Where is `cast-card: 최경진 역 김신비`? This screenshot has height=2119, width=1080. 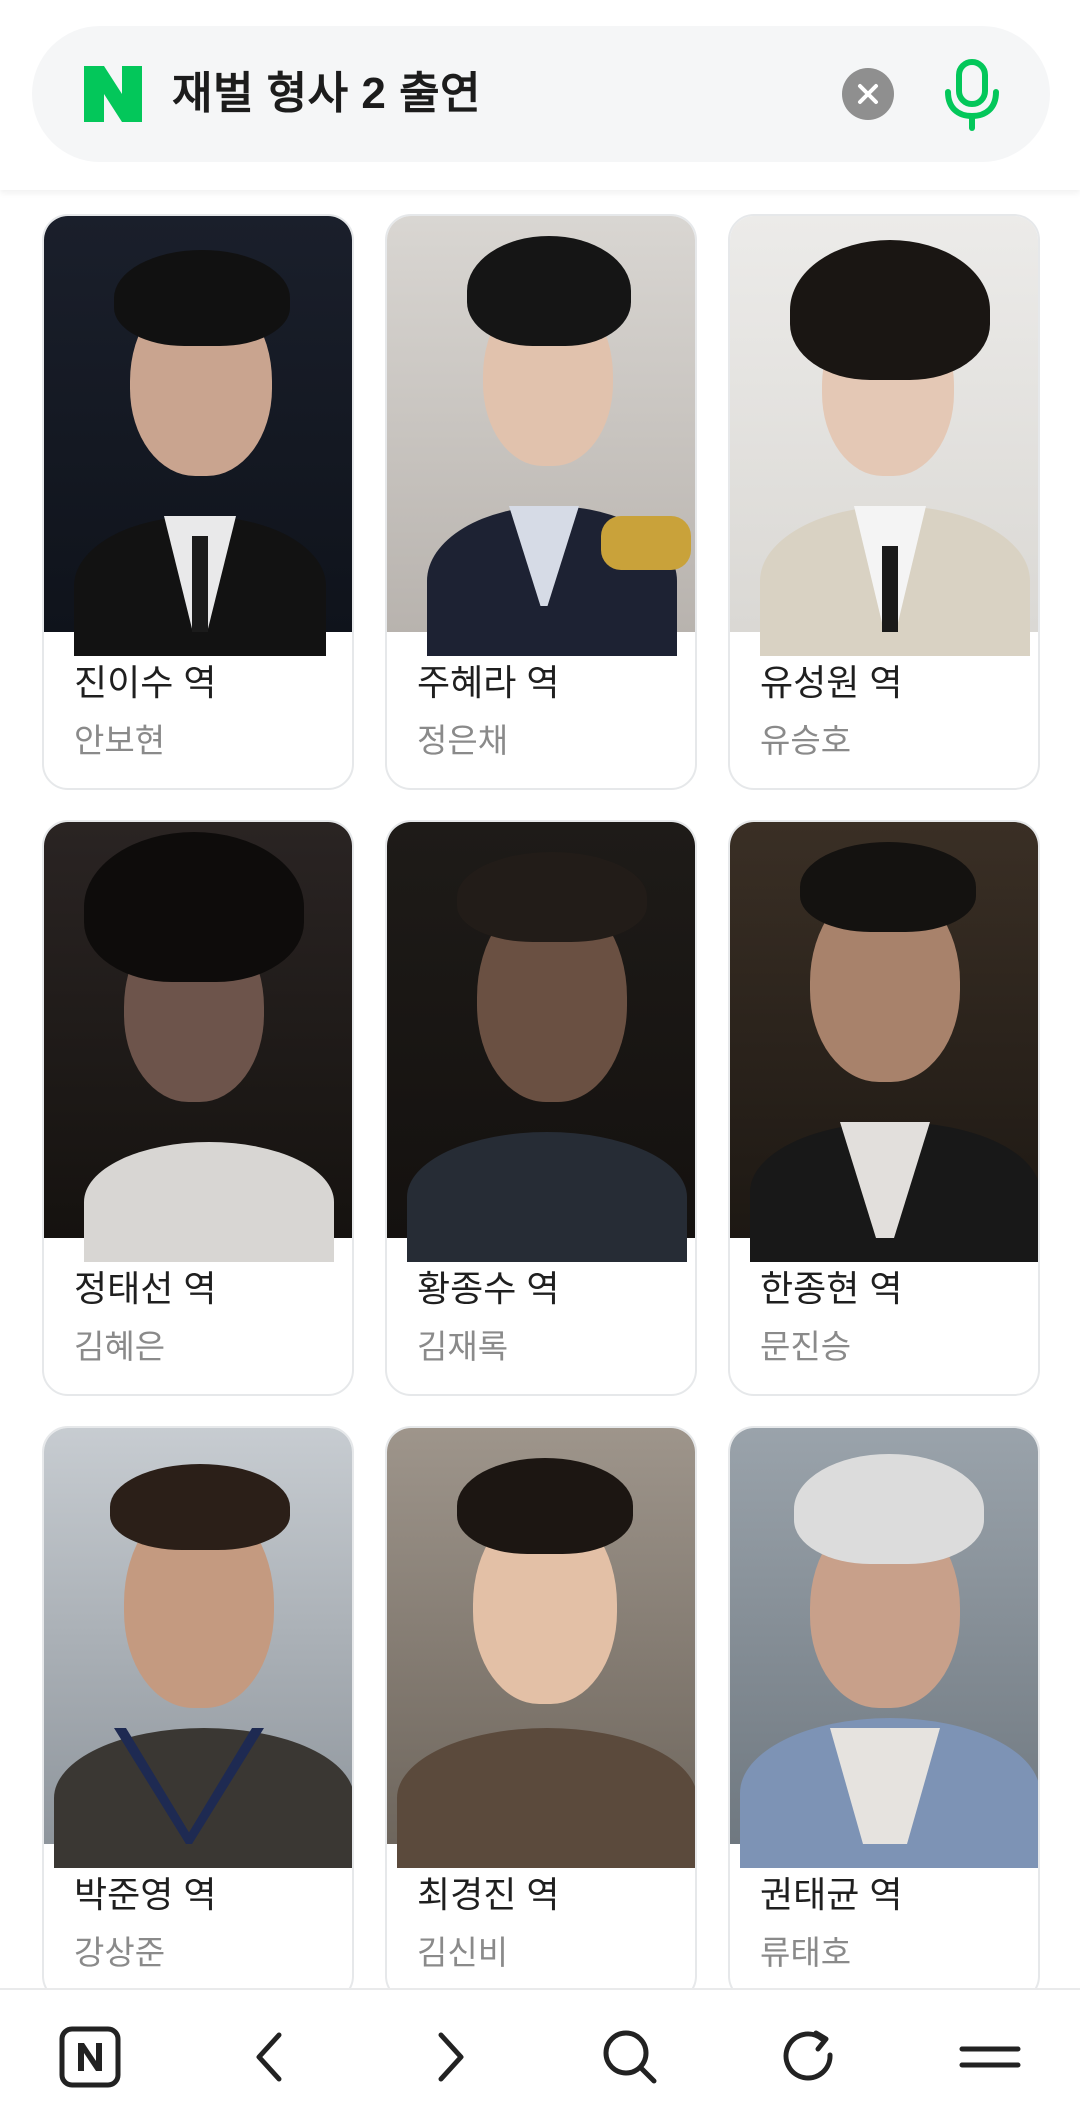
cast-card: 최경진 역 김신비 is located at coordinates (541, 1714).